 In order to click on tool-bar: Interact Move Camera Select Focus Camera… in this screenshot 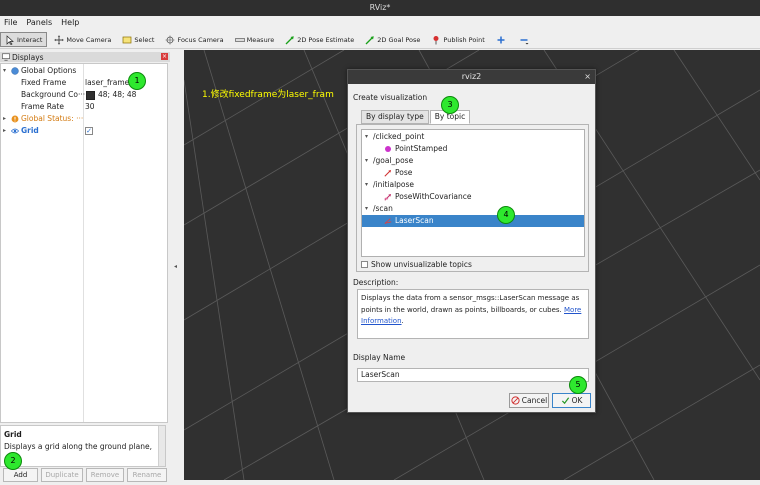, I will do `click(380, 40)`.